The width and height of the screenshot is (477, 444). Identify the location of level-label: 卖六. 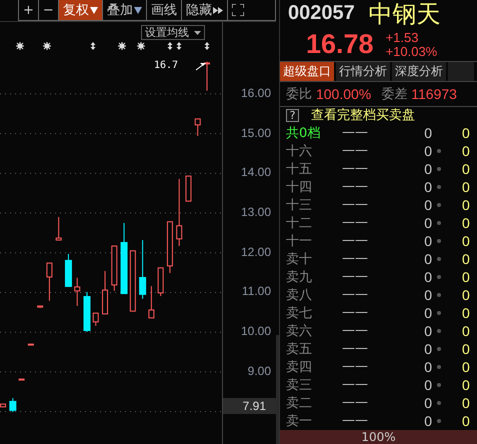
(298, 331).